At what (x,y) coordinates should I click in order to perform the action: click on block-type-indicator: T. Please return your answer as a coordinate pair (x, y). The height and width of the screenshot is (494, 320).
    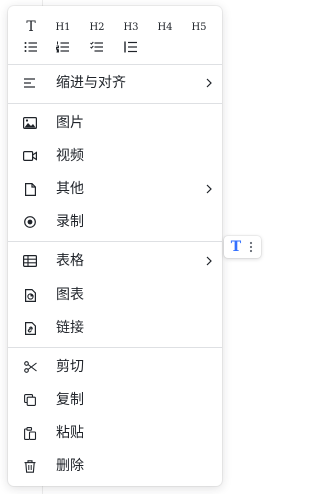
    Looking at the image, I should click on (236, 247).